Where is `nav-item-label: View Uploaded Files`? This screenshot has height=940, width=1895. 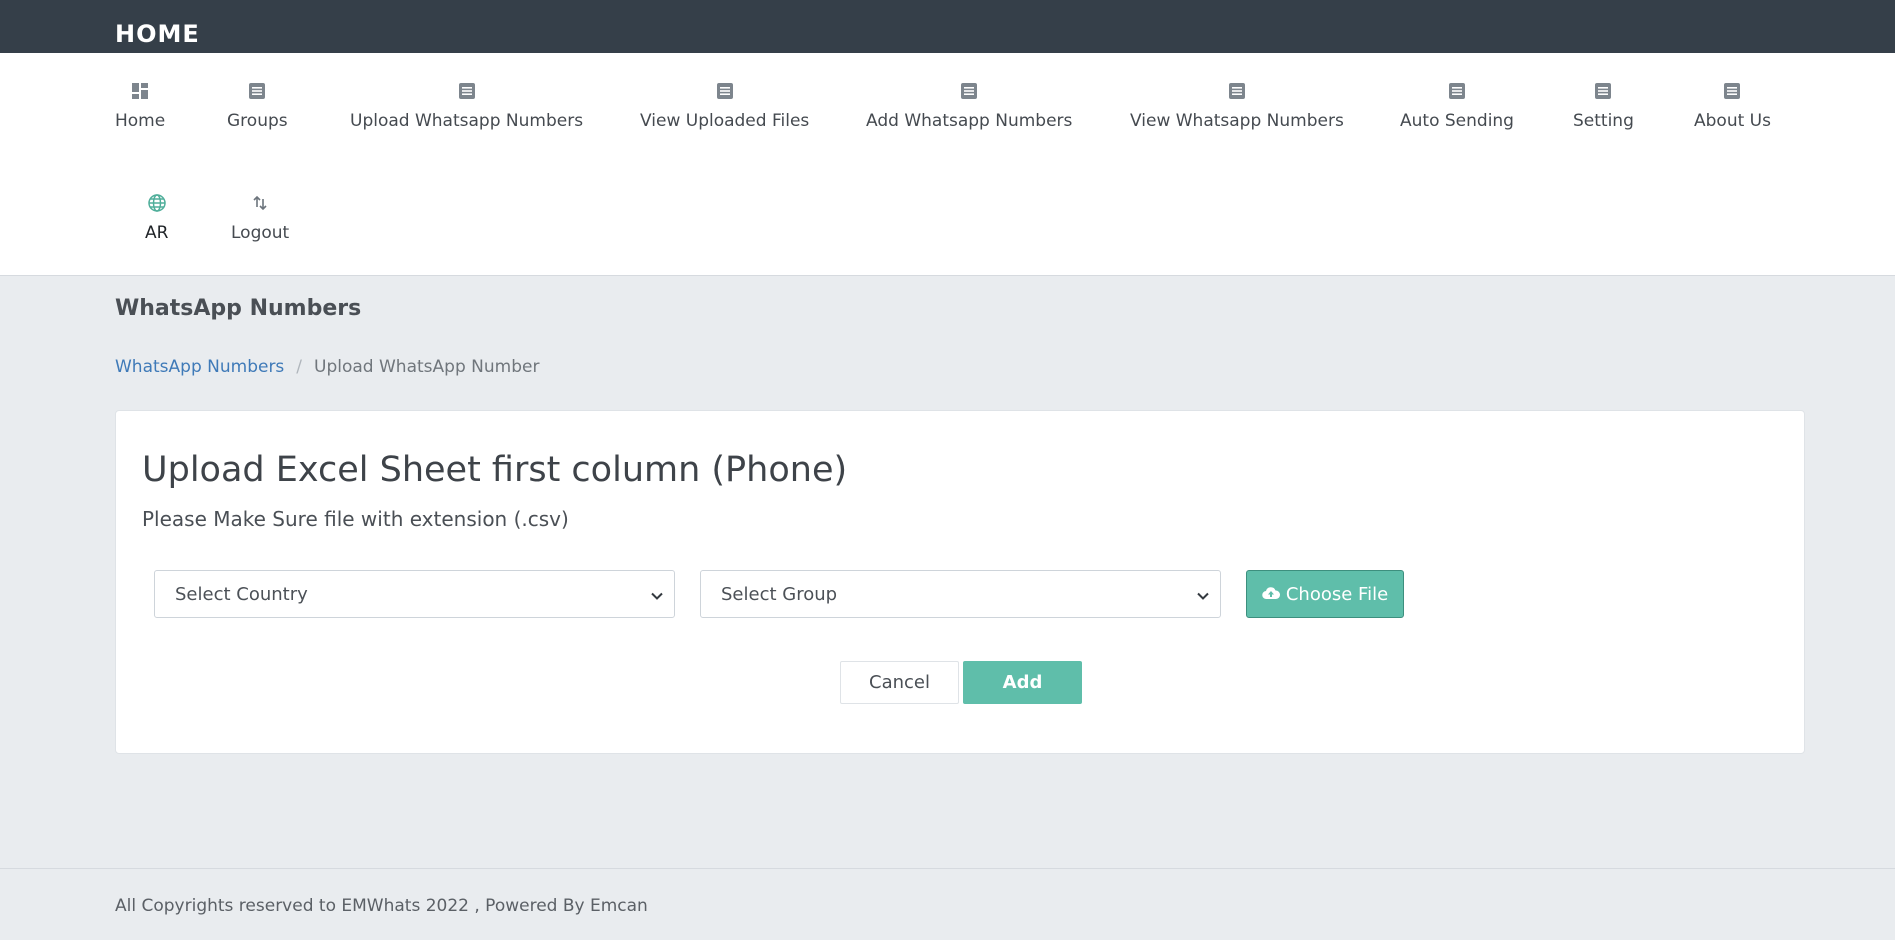
nav-item-label: View Uploaded Files is located at coordinates (725, 121).